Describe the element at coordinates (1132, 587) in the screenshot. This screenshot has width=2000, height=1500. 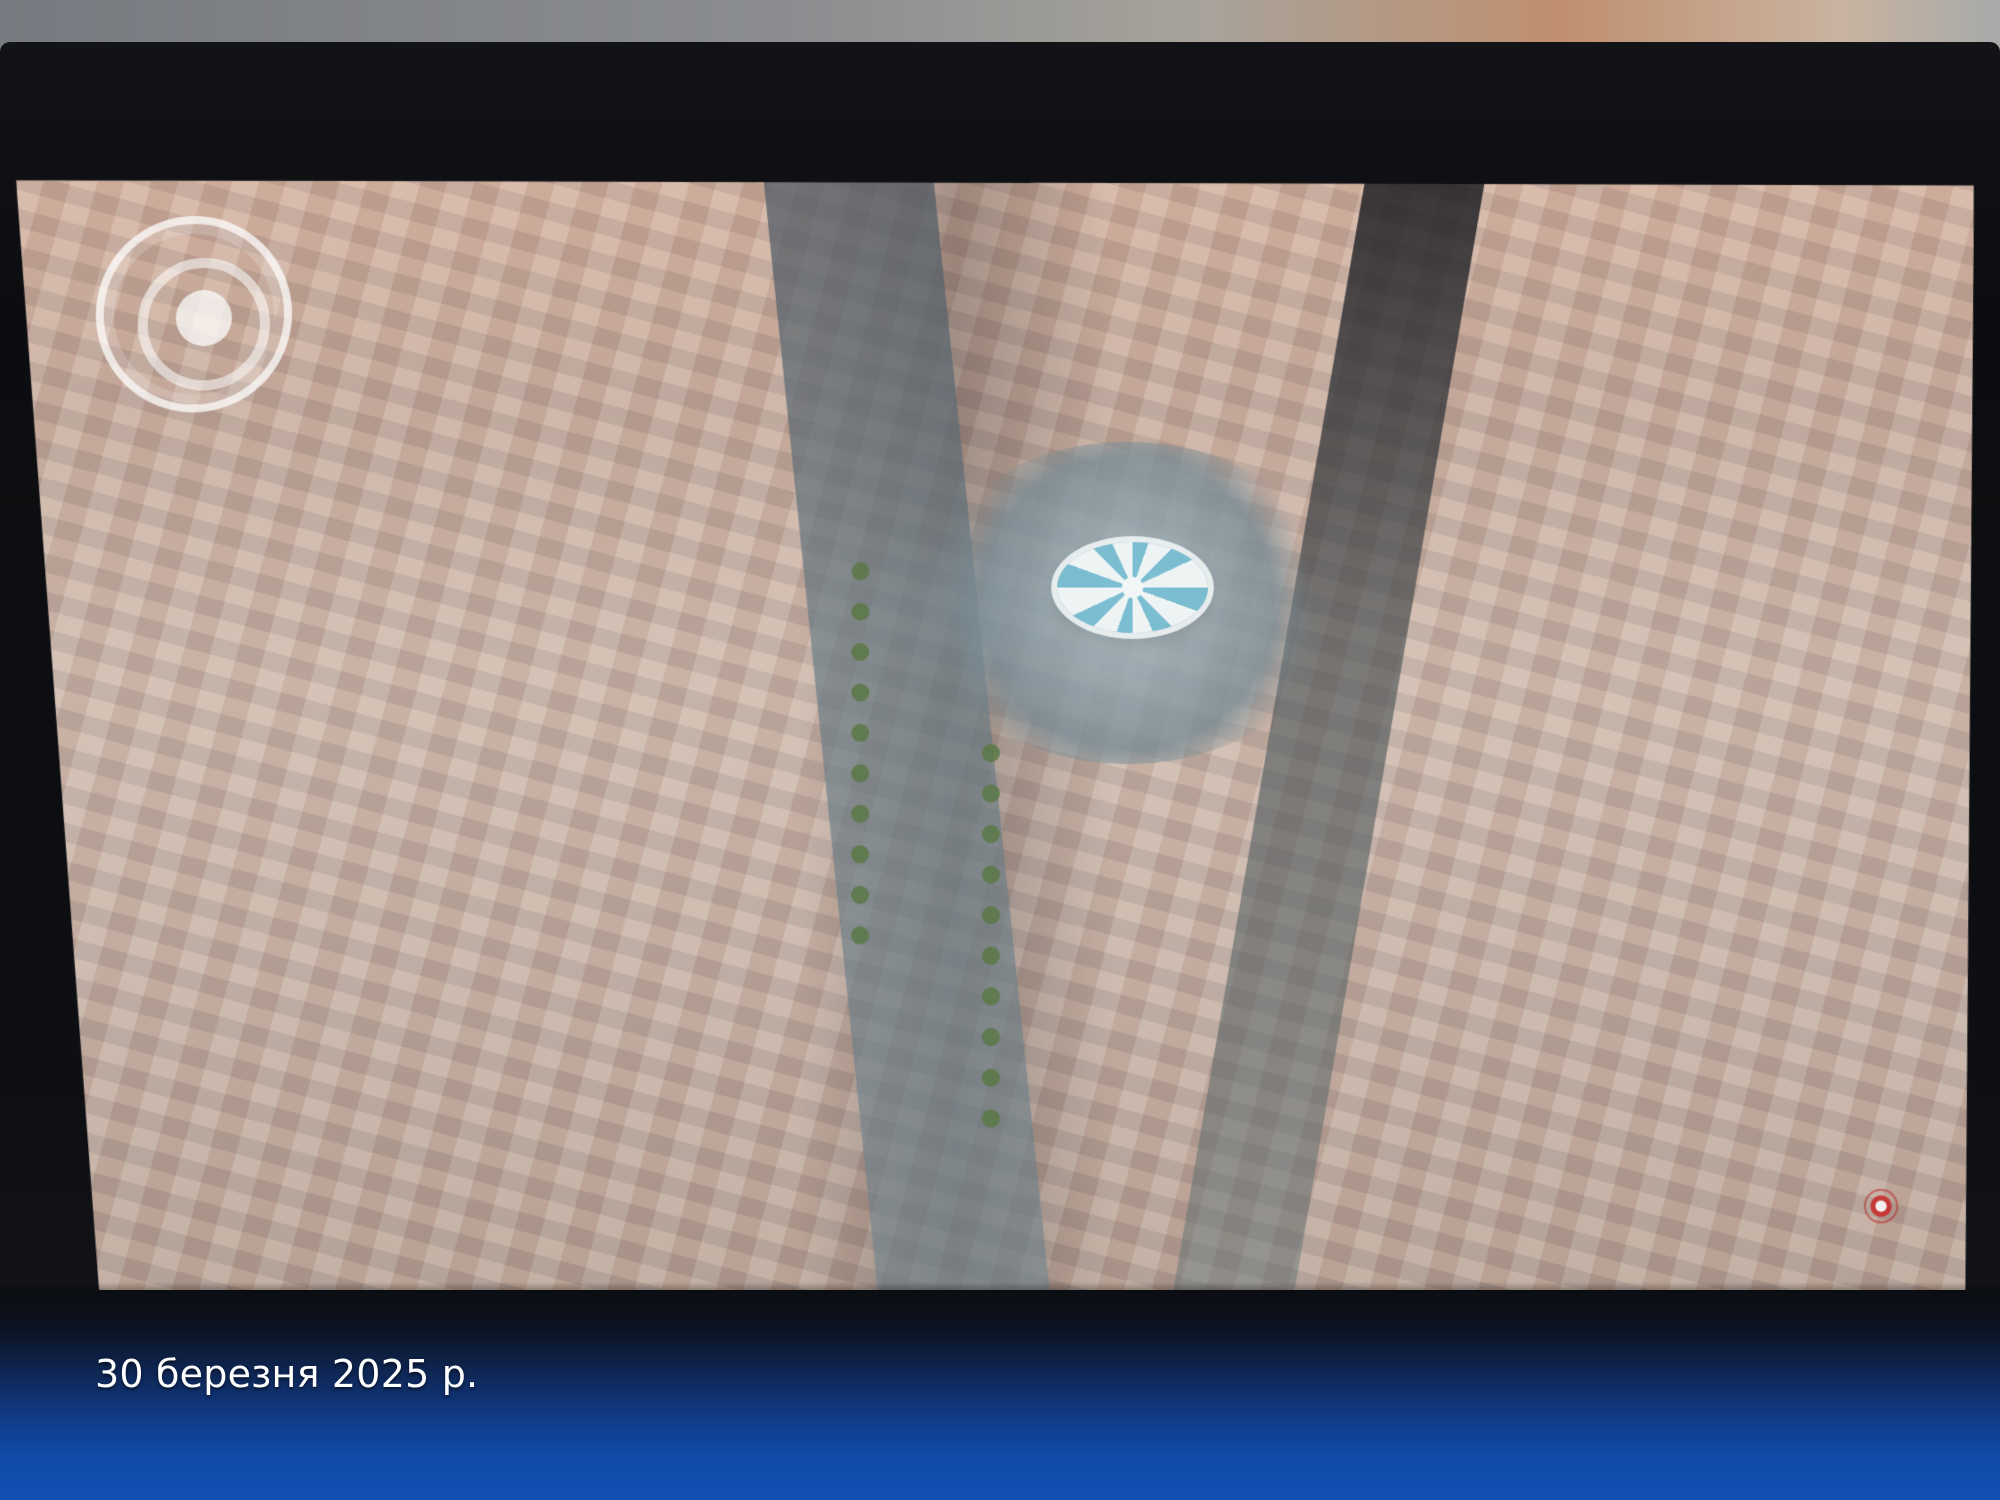
I see `plaza-rosette` at that location.